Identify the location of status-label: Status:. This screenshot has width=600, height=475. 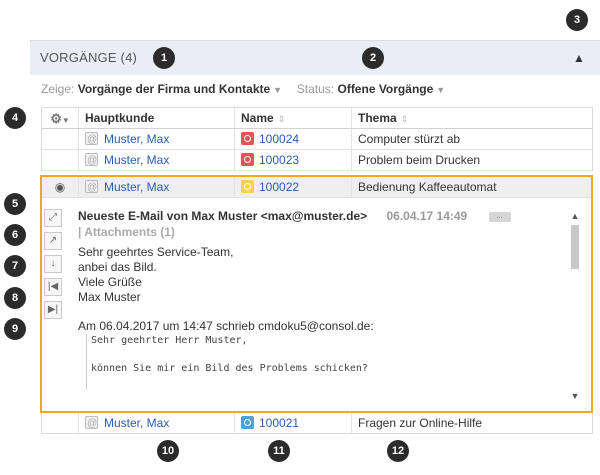
(315, 89).